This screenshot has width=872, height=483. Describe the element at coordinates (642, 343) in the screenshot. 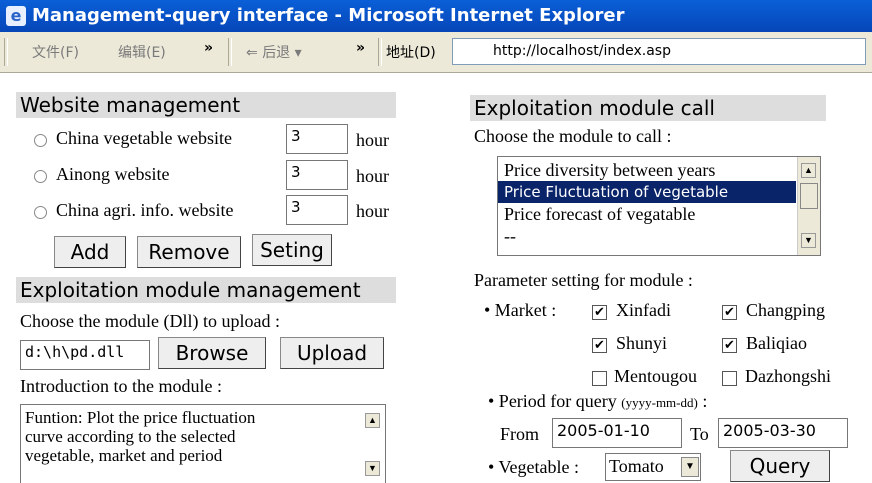

I see `market-name-shunyi: Shunyi` at that location.